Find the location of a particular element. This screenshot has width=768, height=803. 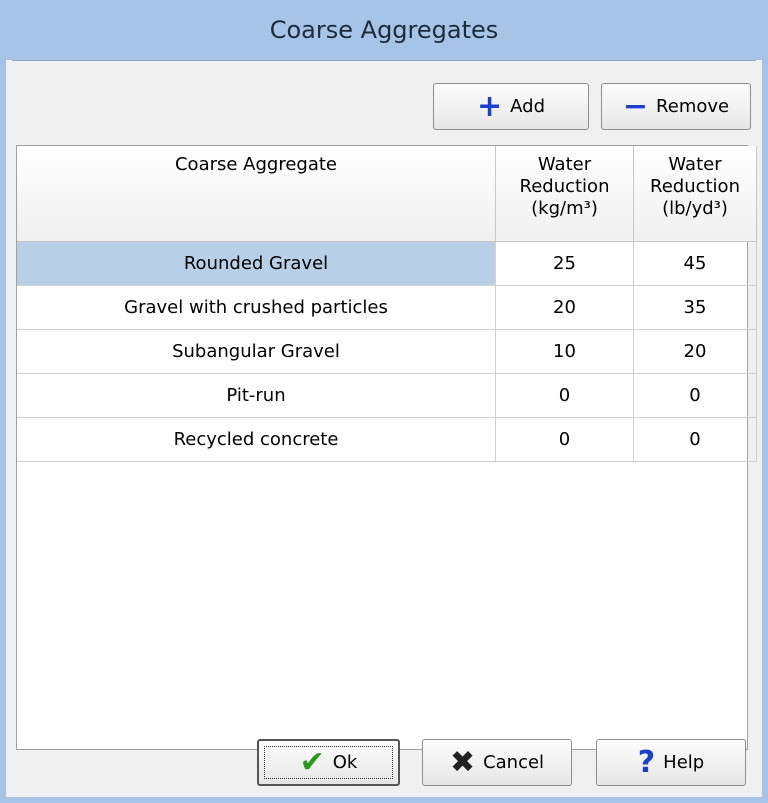

cell-lb: 20 is located at coordinates (695, 351).